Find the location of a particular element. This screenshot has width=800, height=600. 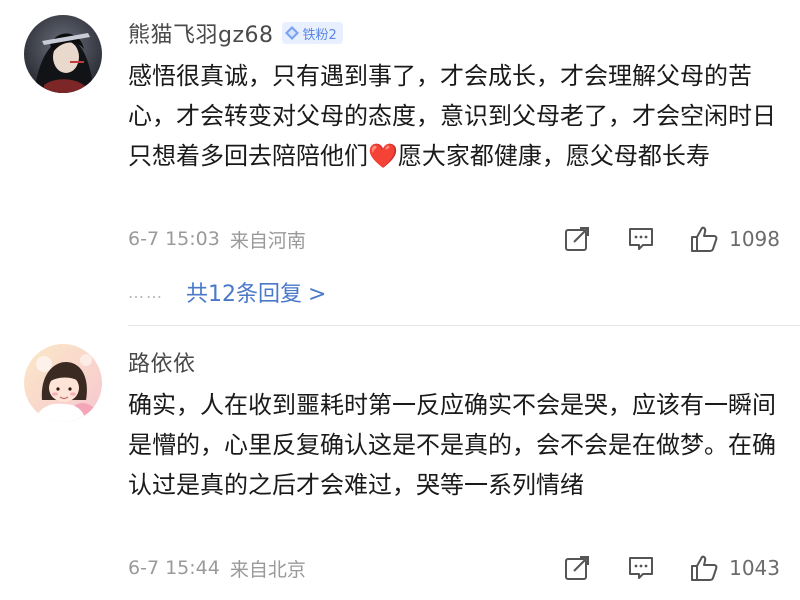

action-bar: 1098 is located at coordinates (671, 239).